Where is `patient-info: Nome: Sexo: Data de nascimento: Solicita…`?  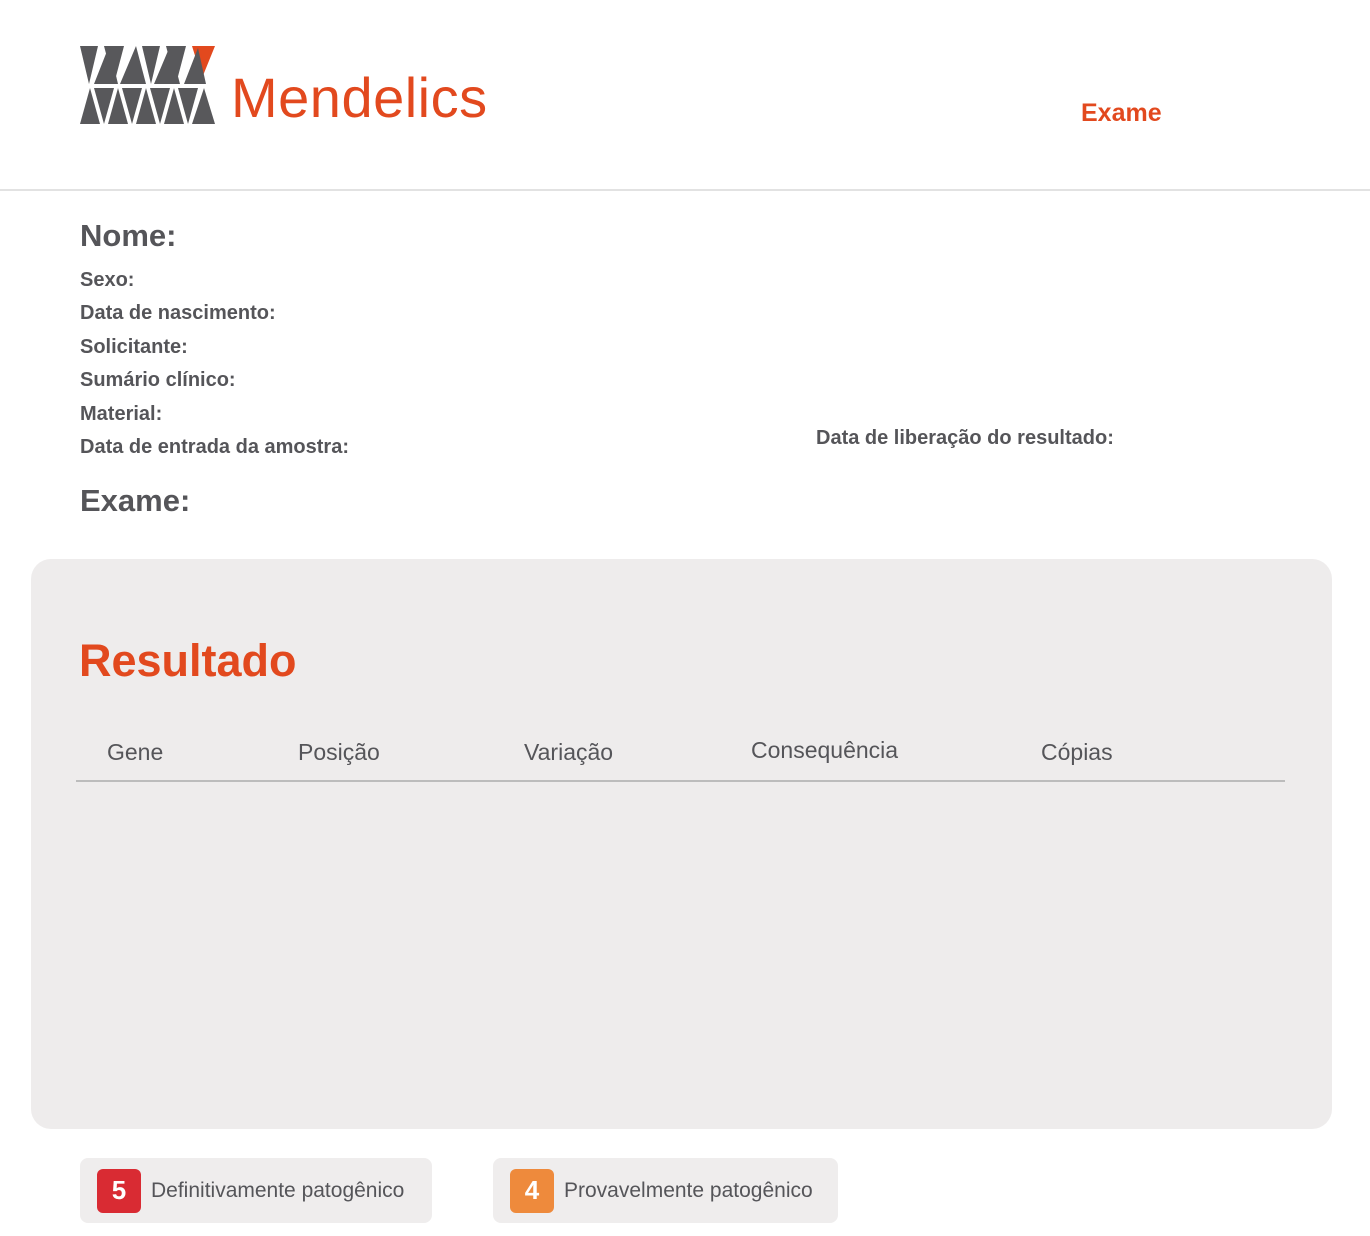 patient-info: Nome: Sexo: Data de nascimento: Solicita… is located at coordinates (214, 341).